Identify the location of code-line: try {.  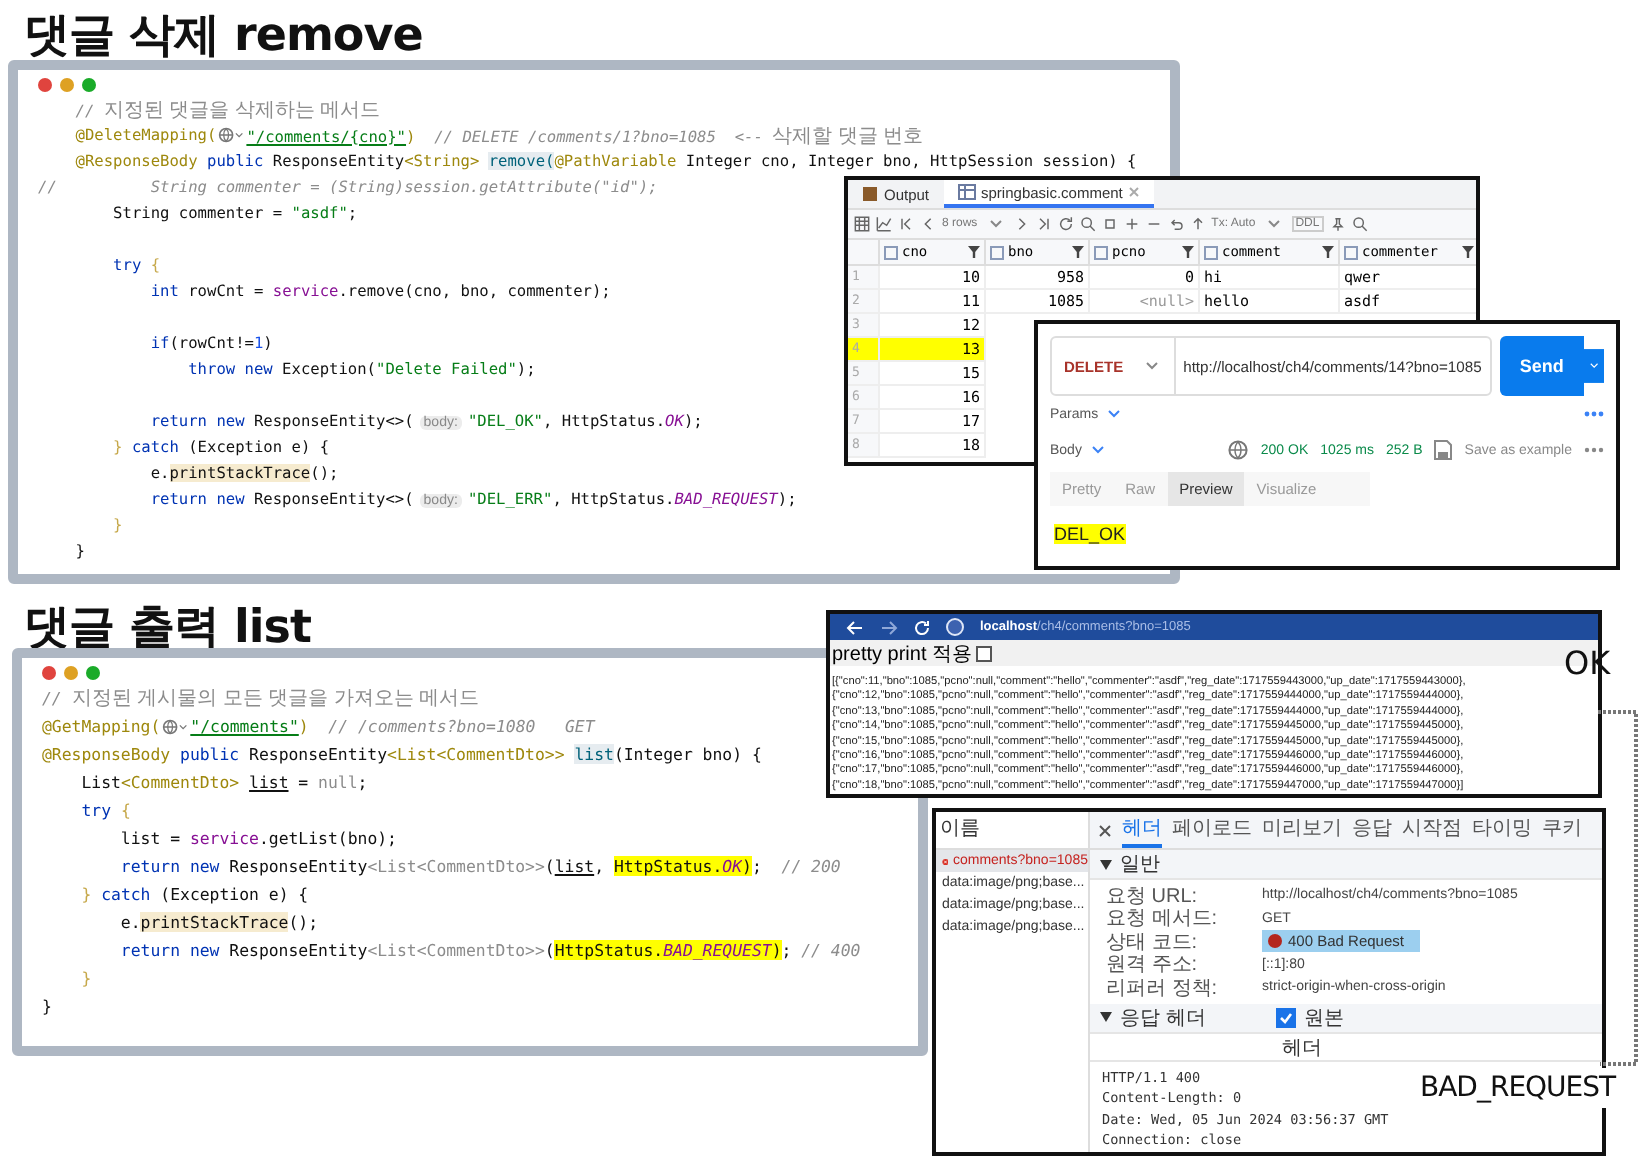
(105, 810).